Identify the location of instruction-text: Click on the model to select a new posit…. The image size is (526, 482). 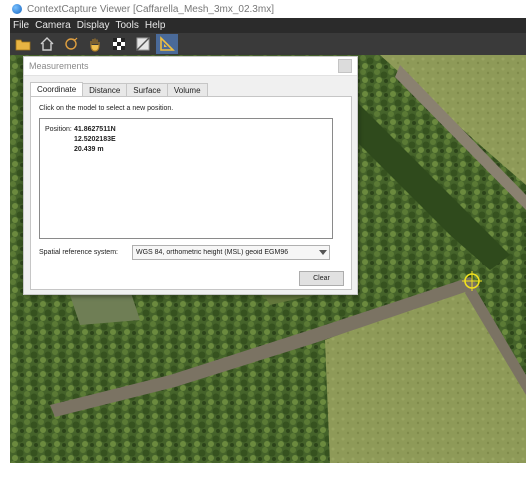
(106, 108).